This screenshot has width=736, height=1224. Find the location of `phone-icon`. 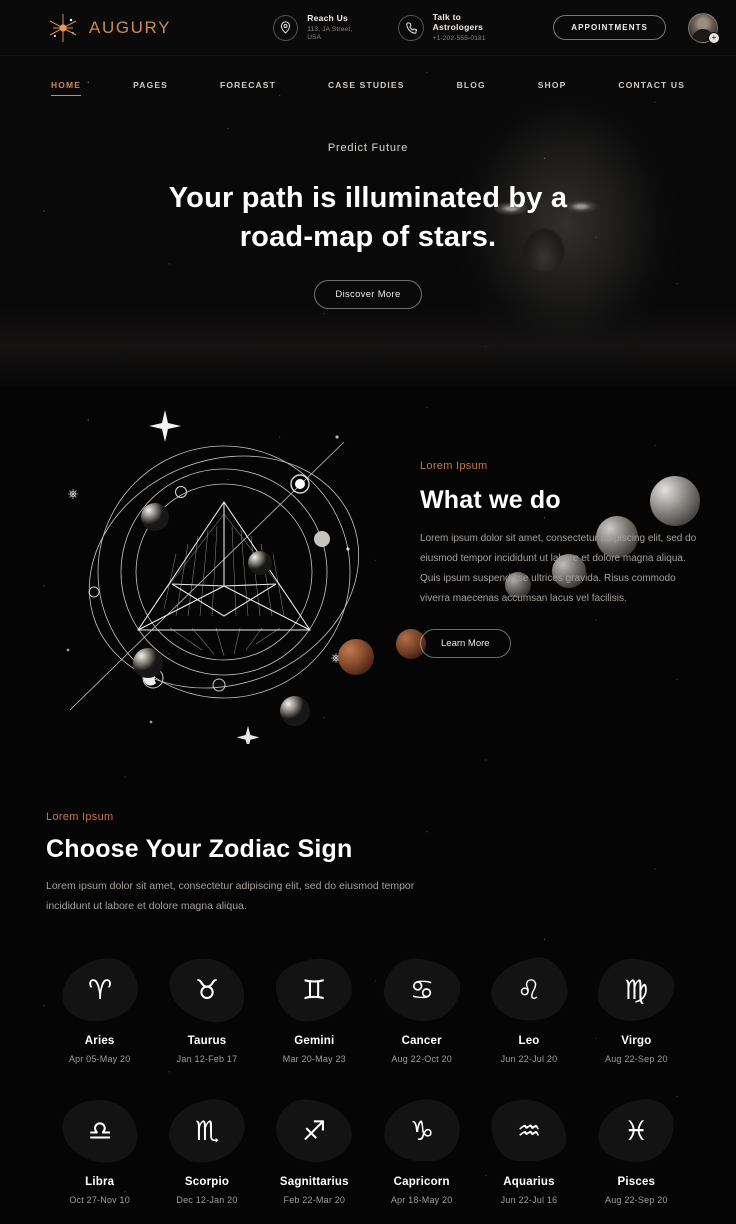

phone-icon is located at coordinates (411, 27).